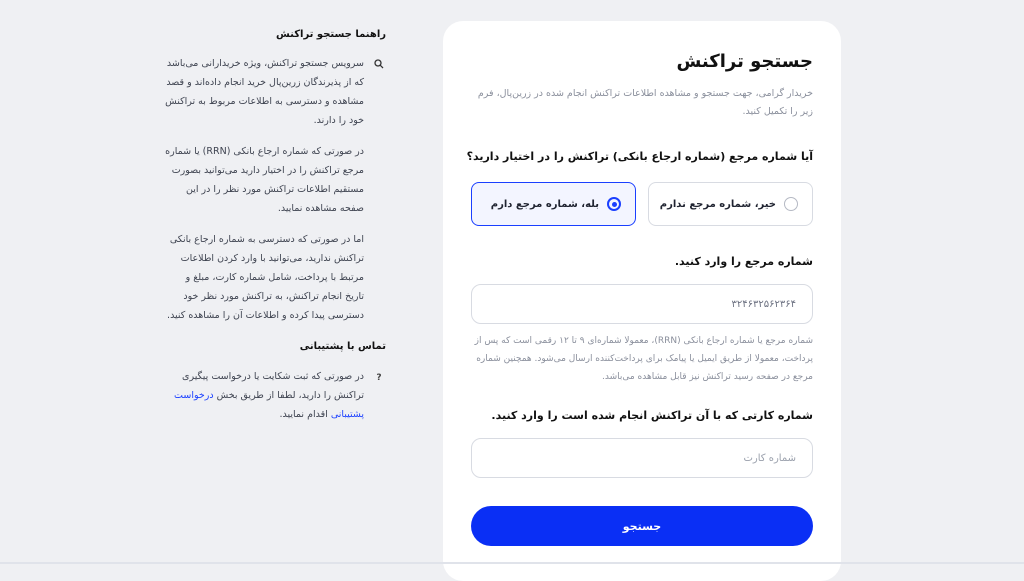  I want to click on question-icon: ?, so click(379, 378).